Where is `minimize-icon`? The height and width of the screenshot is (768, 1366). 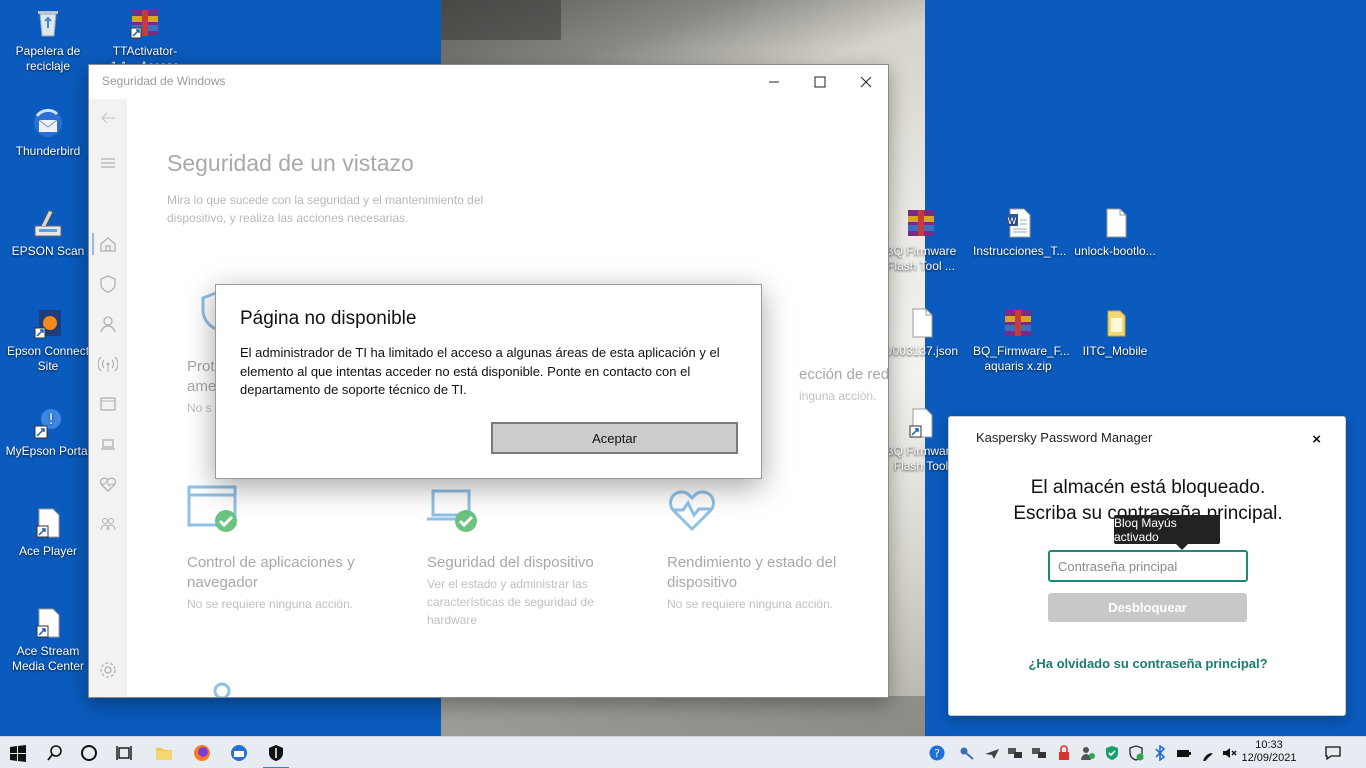 minimize-icon is located at coordinates (774, 82).